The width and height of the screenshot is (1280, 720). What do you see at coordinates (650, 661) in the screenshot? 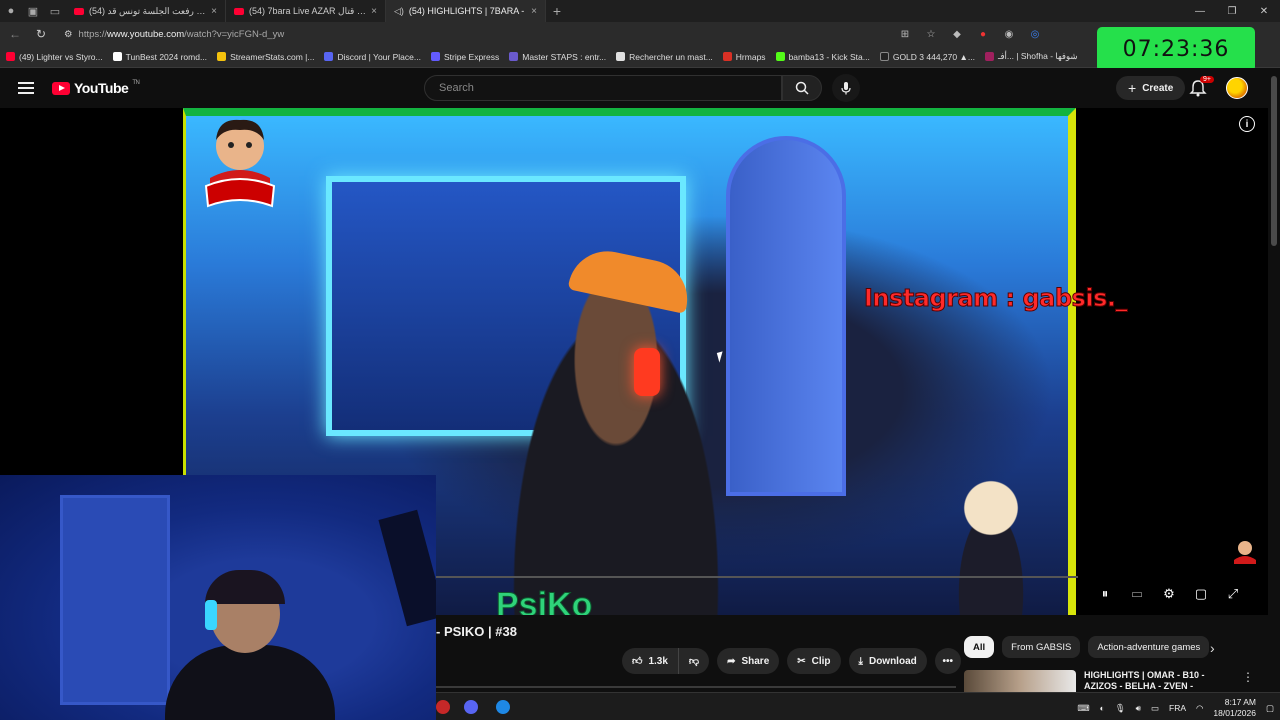
I see `like-button: 👍︎ 1.3k` at bounding box center [650, 661].